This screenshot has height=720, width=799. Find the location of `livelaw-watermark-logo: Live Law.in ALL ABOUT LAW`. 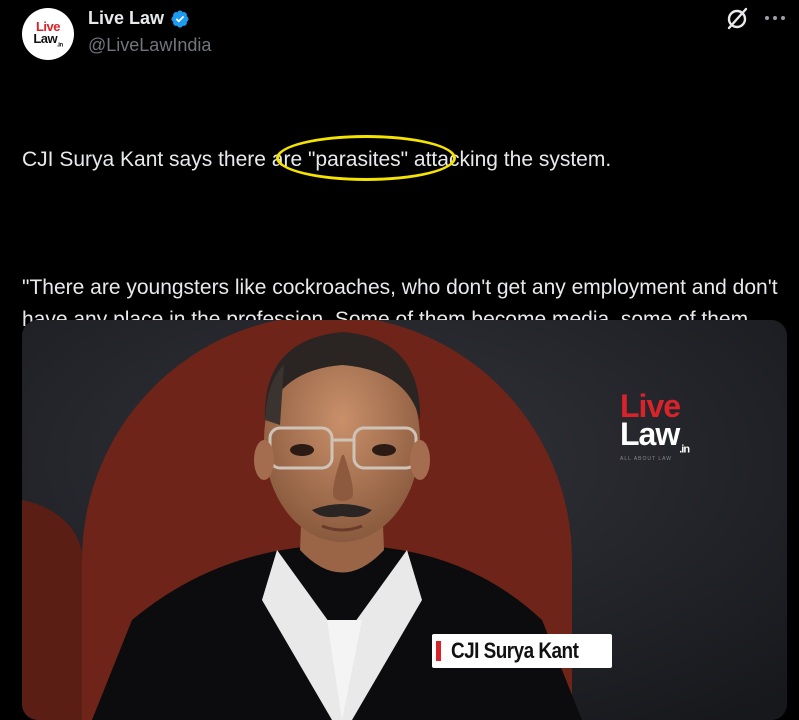

livelaw-watermark-logo: Live Law.in ALL ABOUT LAW is located at coordinates (655, 425).